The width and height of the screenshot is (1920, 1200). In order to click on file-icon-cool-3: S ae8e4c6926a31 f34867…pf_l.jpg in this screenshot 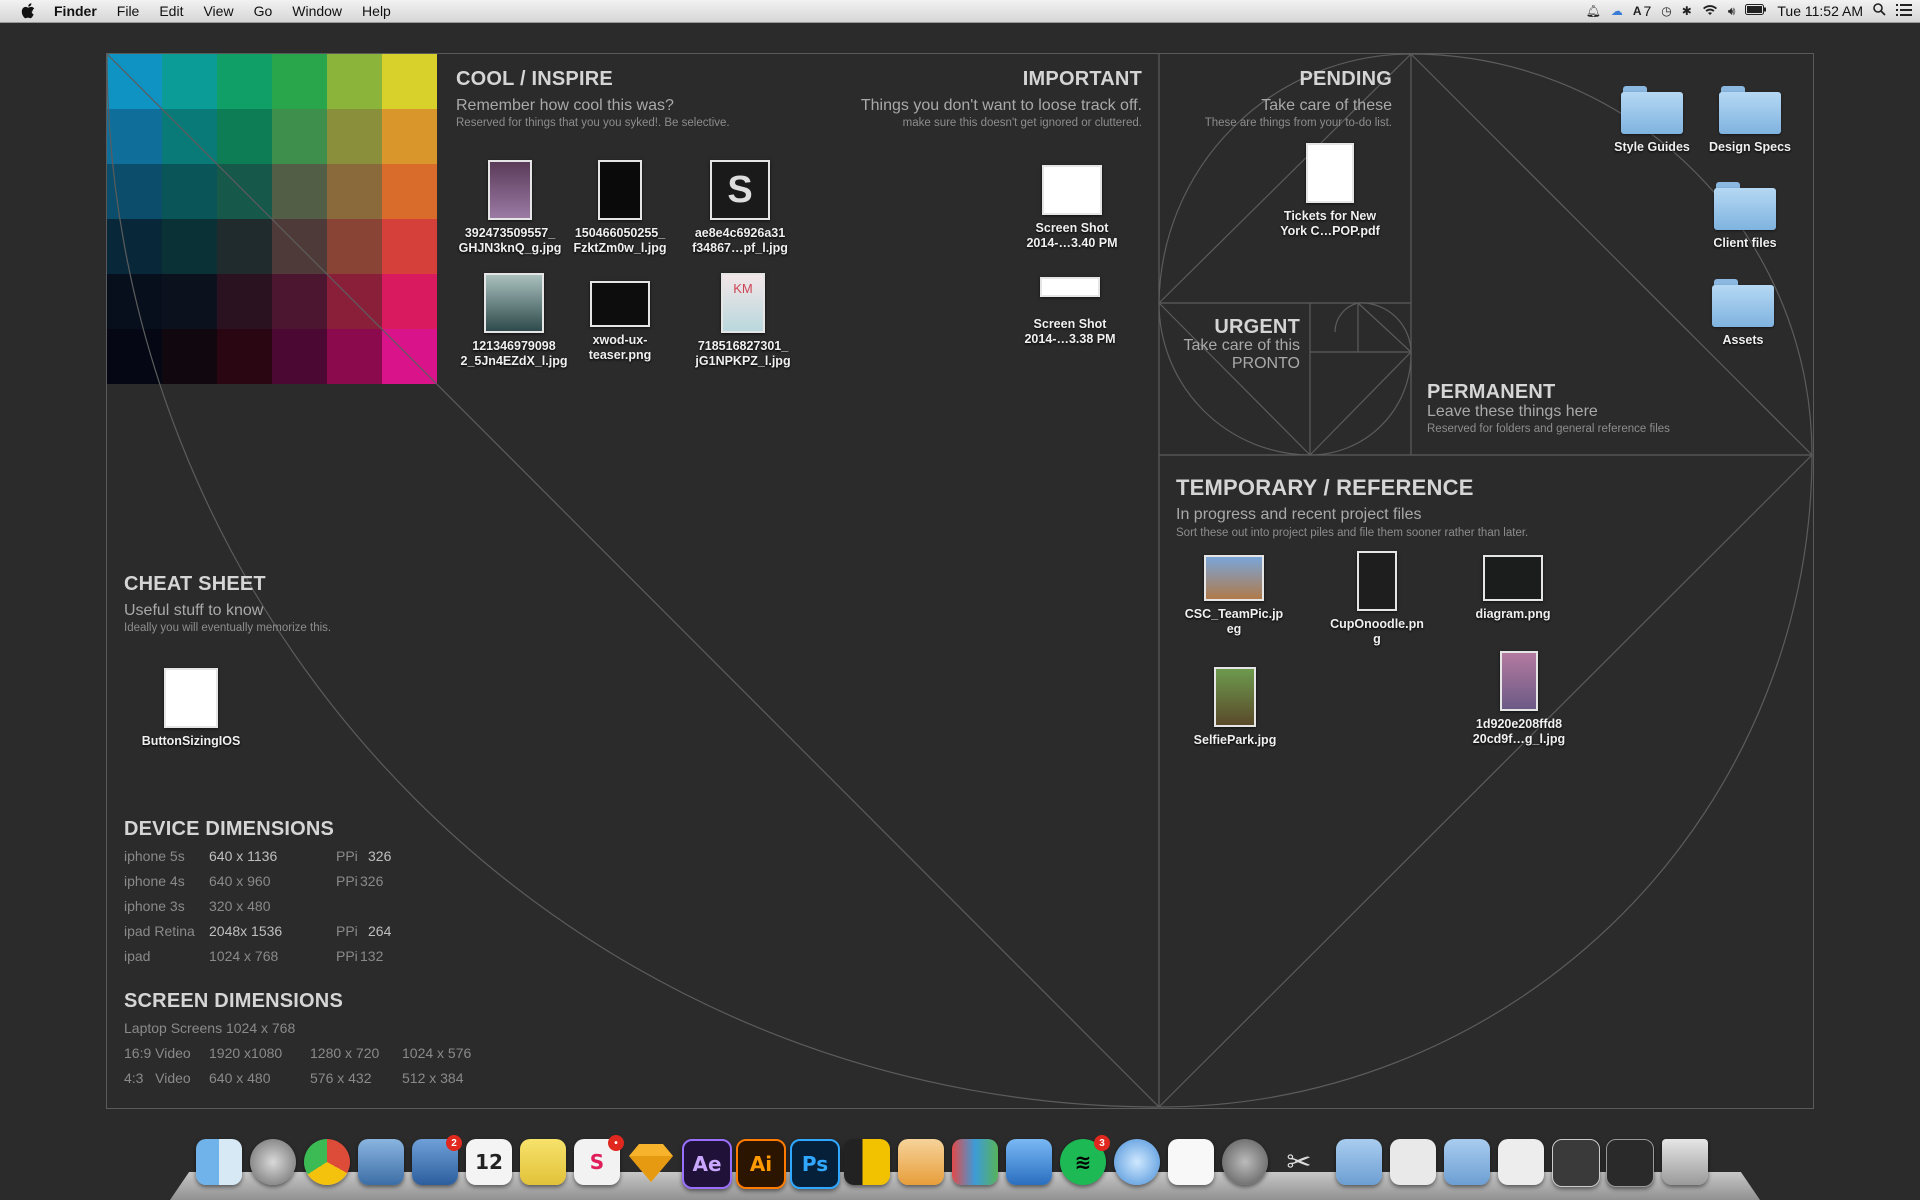, I will do `click(740, 208)`.